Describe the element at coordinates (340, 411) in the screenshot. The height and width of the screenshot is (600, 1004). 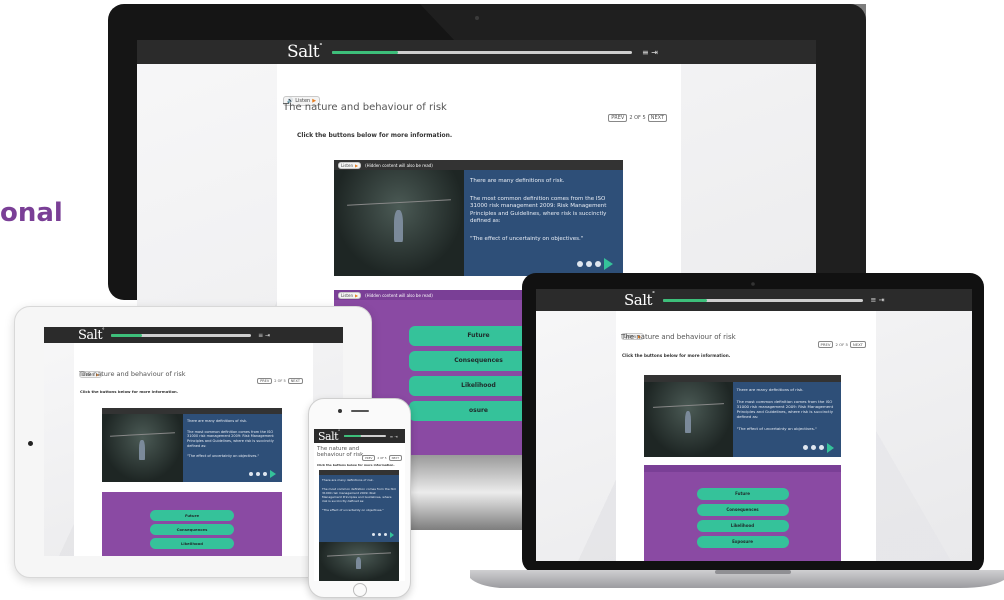
I see `phone-camera` at that location.